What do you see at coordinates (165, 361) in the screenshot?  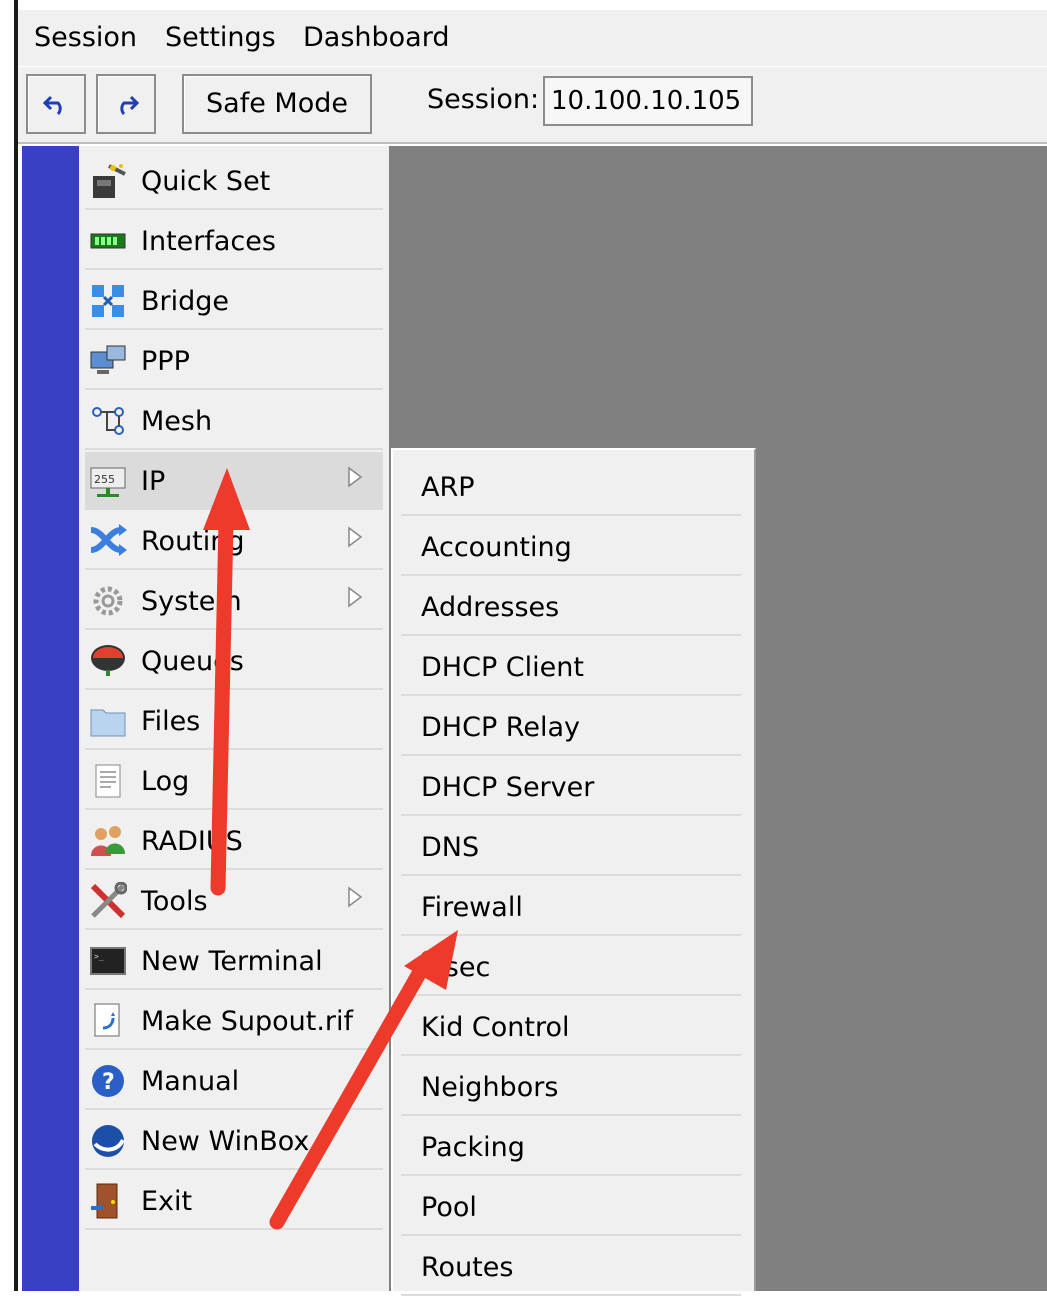 I see `sidebar-item-label: PPP` at bounding box center [165, 361].